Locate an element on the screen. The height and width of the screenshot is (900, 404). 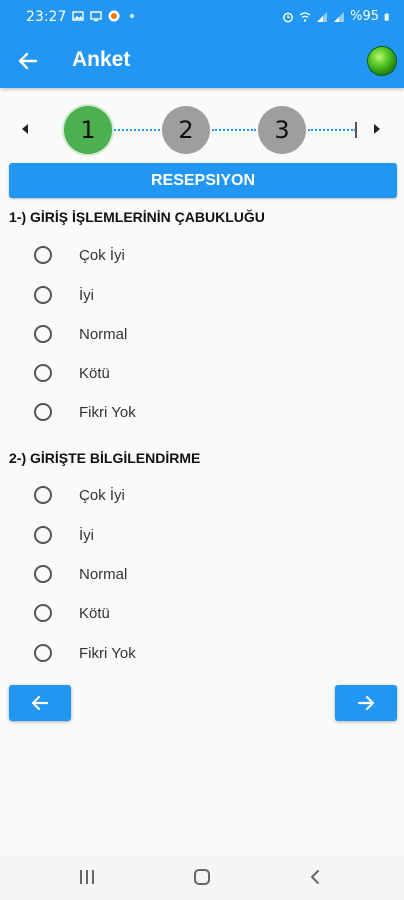
status-bar: 23:27 %95 is located at coordinates (202, 17).